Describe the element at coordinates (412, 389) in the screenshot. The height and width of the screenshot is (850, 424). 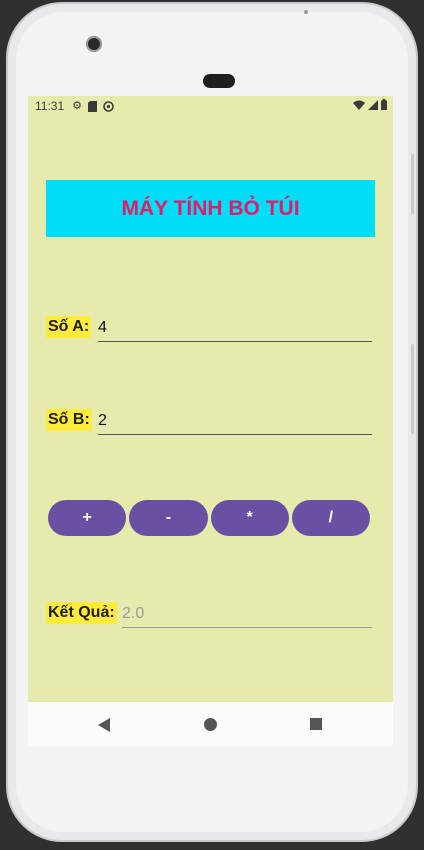
I see `power-button` at that location.